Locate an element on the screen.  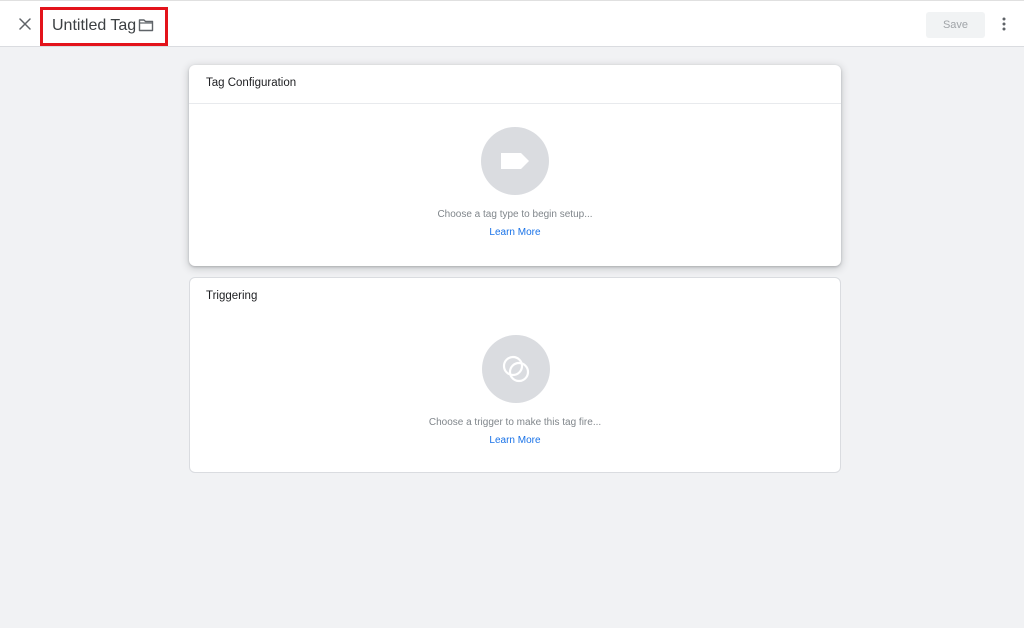
folder-icon is located at coordinates (147, 26).